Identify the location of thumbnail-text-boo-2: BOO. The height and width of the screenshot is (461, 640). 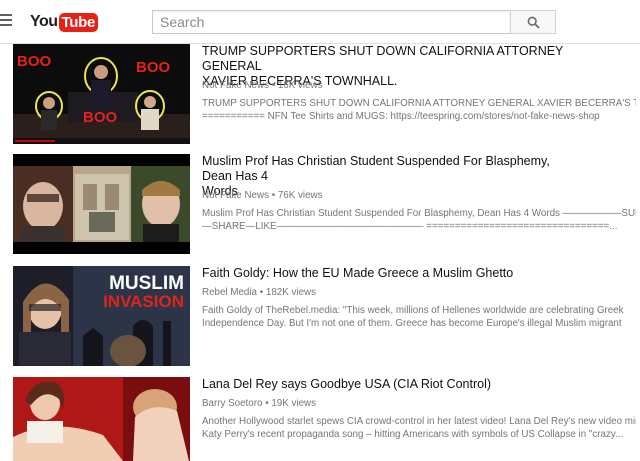
(153, 67).